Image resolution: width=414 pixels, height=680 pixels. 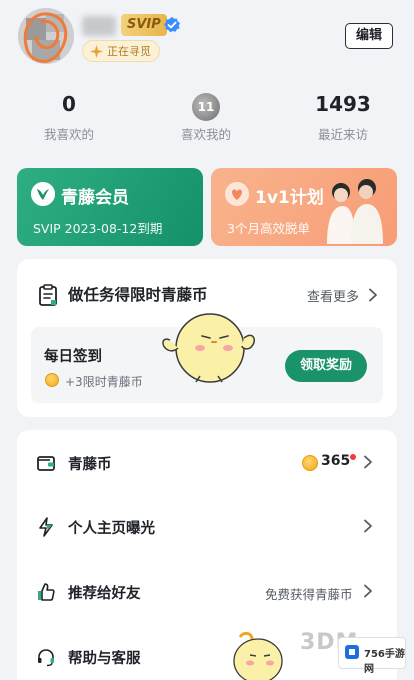 What do you see at coordinates (48, 295) in the screenshot?
I see `clipboard-icon` at bounding box center [48, 295].